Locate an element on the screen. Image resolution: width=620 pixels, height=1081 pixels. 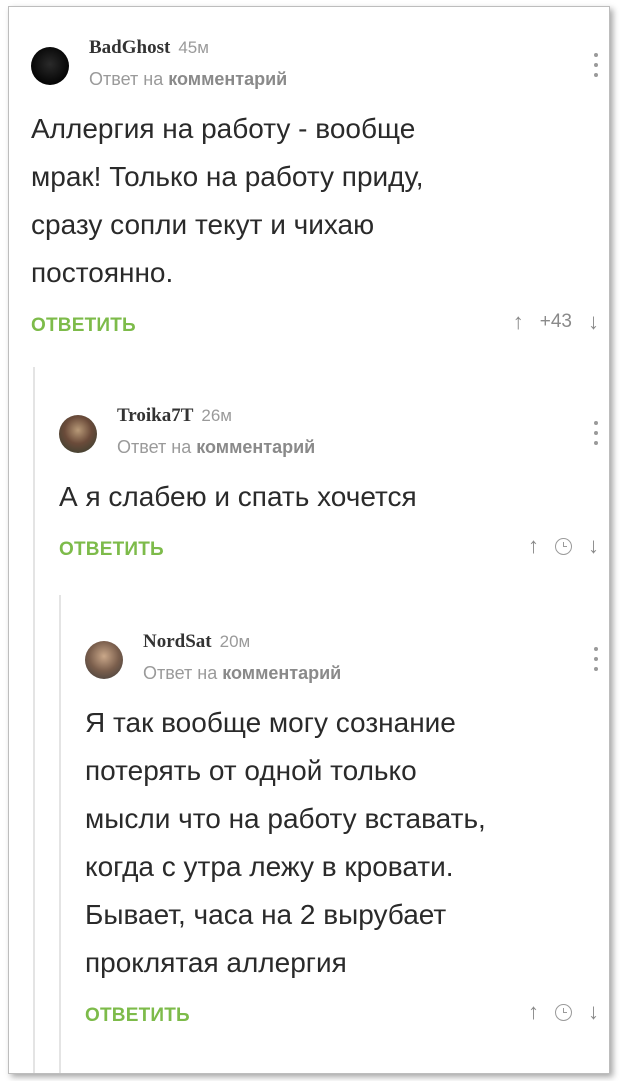
author-nick: Troika7T is located at coordinates (155, 415).